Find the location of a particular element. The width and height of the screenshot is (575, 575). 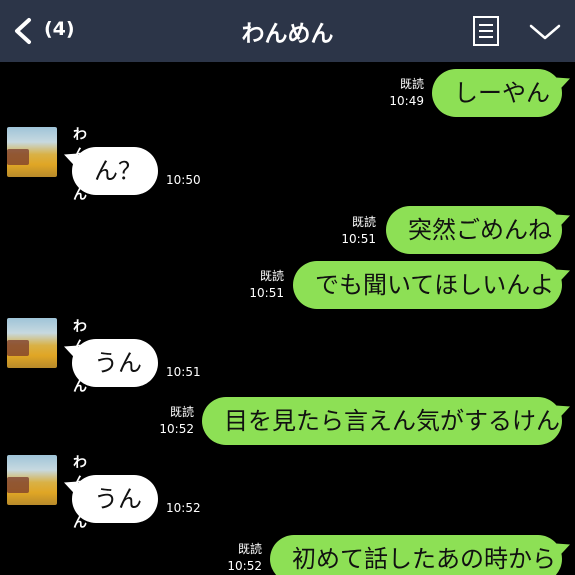

outgoing-bubble: 初めて話したあの時から is located at coordinates (416, 555).